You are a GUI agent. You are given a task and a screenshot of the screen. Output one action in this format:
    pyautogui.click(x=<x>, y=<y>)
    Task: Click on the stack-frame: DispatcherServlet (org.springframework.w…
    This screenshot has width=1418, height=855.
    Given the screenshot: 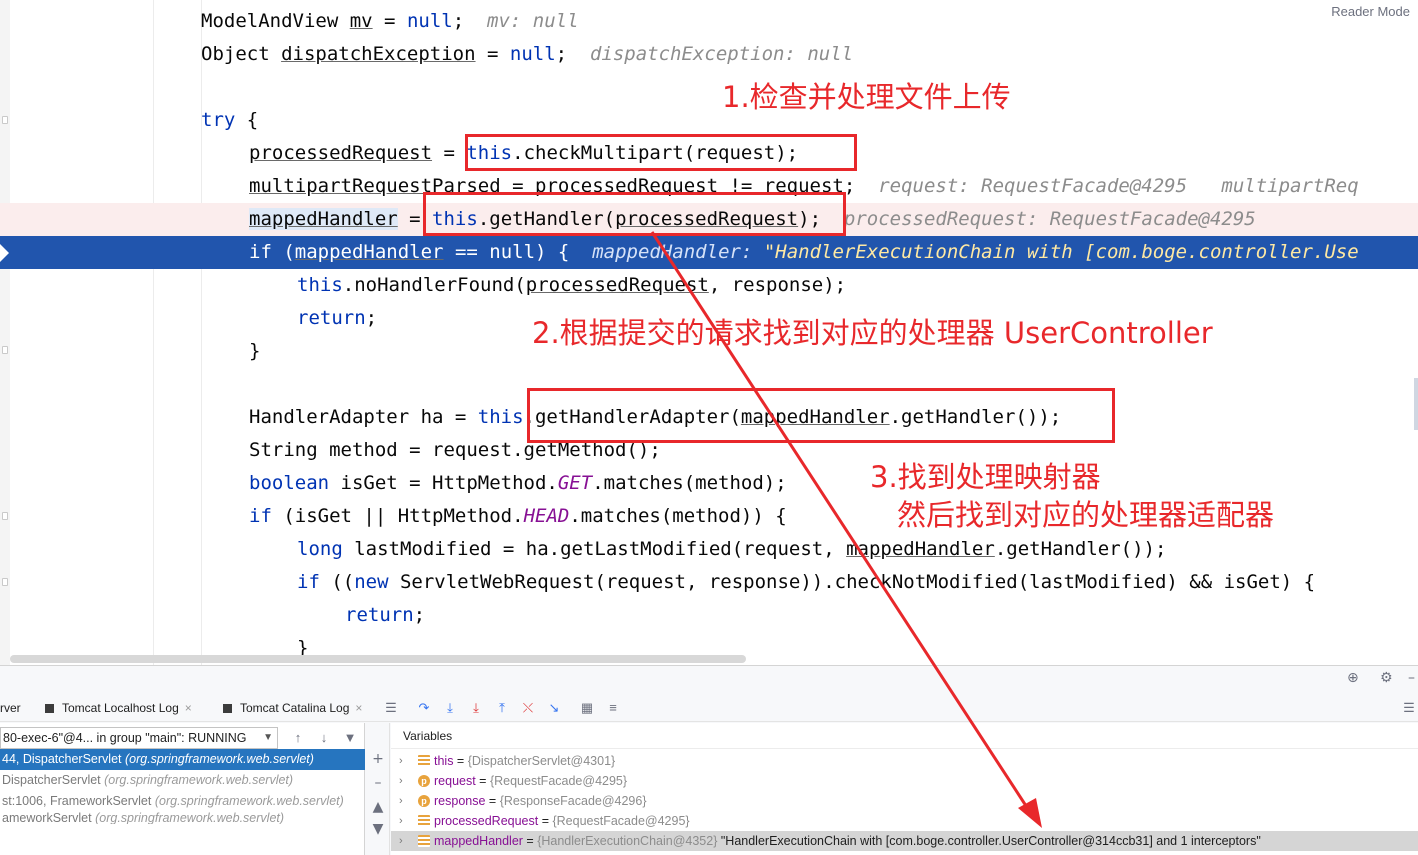 What is the action you would take?
    pyautogui.click(x=182, y=780)
    